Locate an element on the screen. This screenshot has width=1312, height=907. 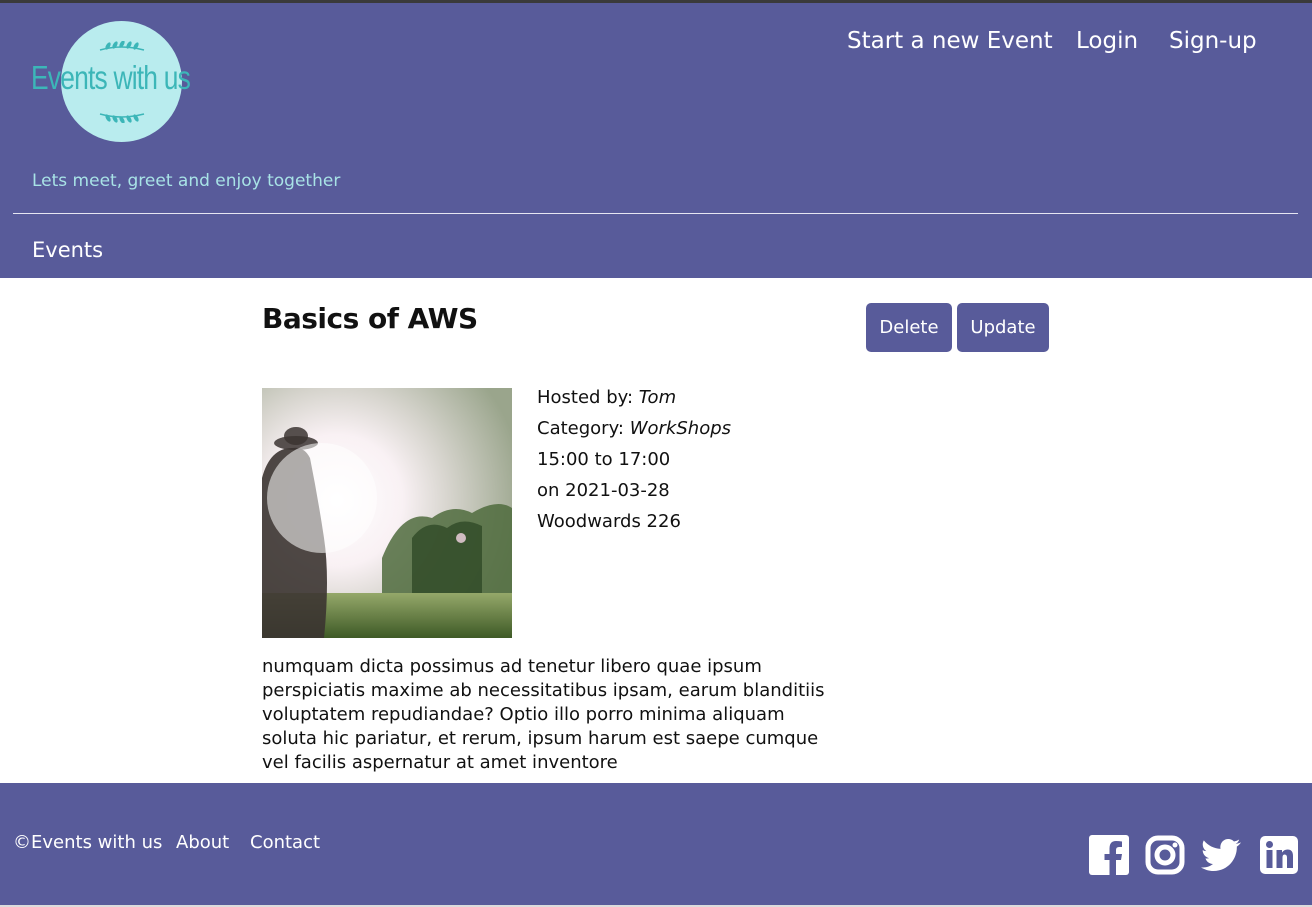
event-title: Basics of AWS is located at coordinates (370, 318).